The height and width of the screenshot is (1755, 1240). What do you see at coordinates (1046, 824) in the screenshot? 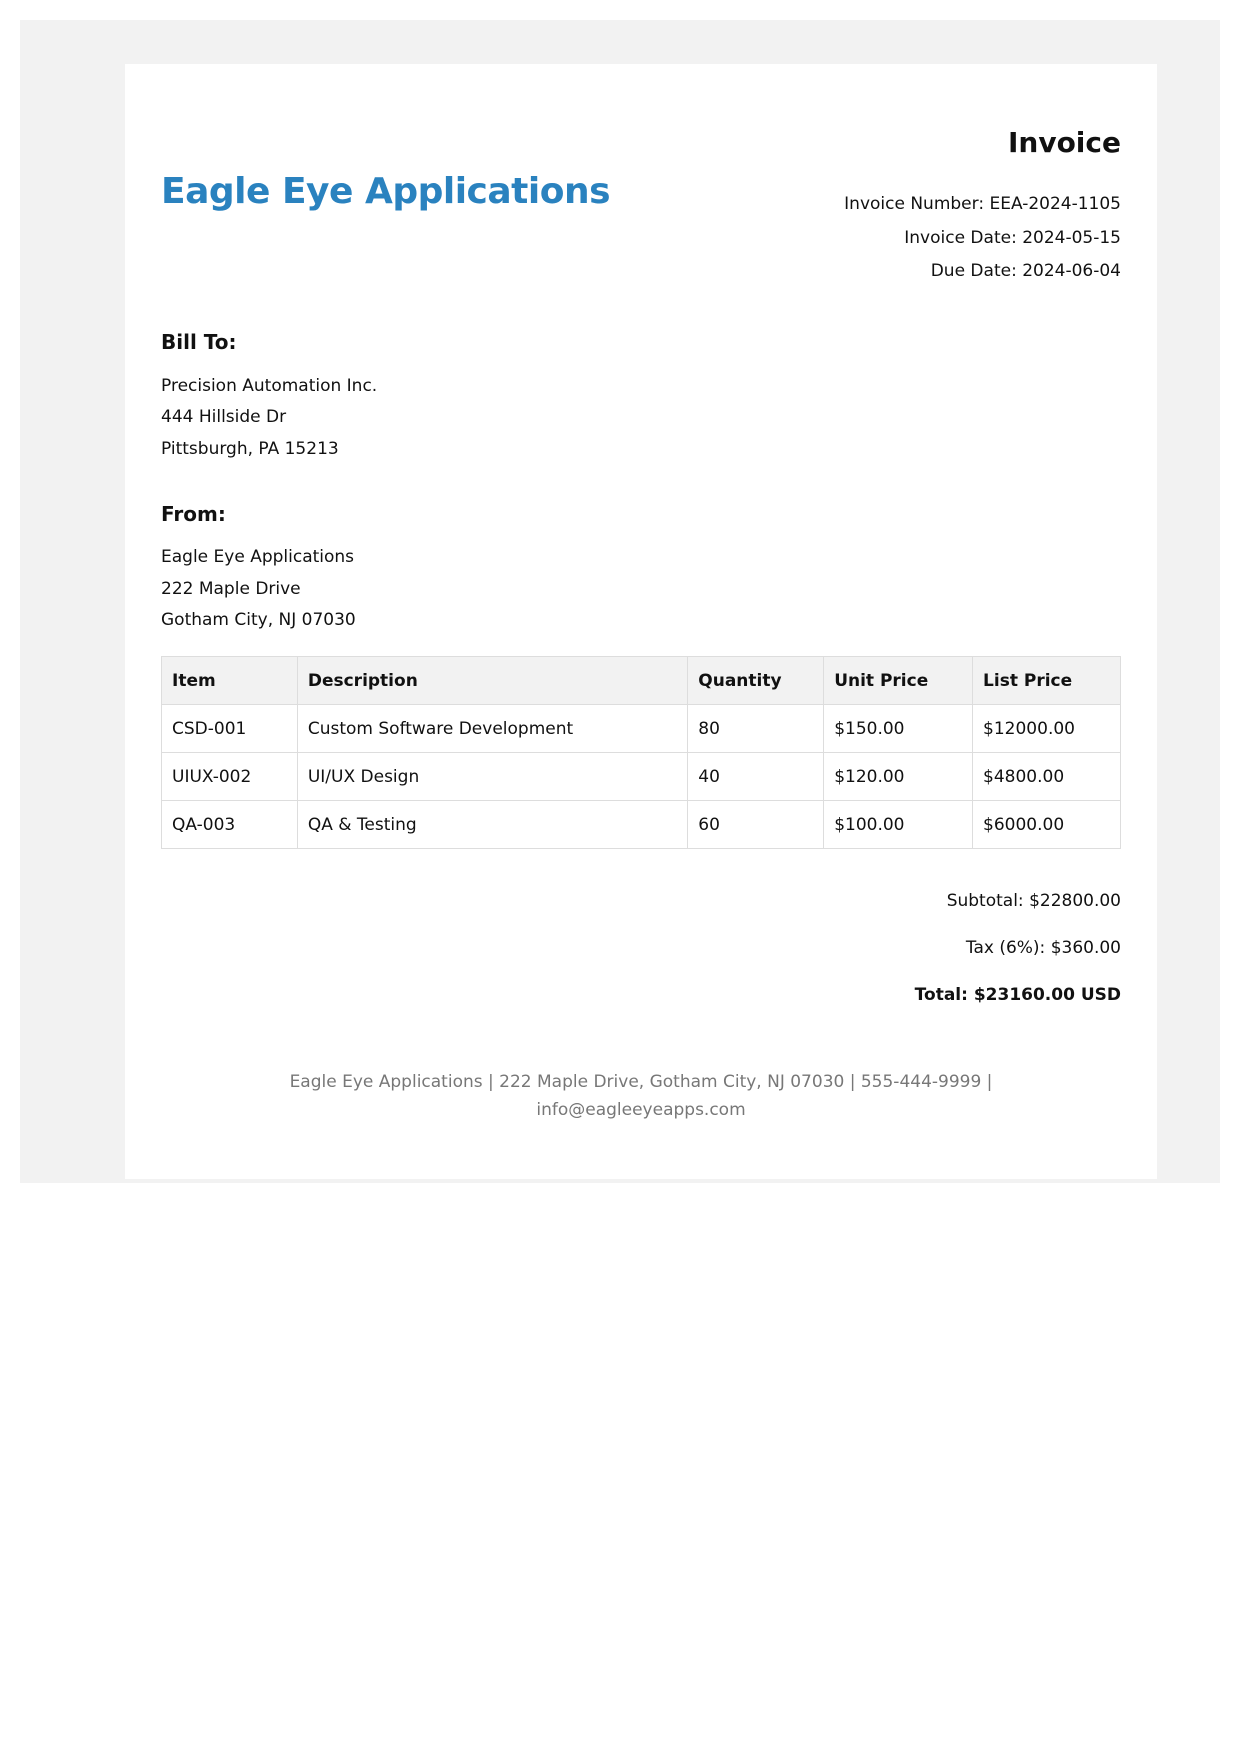
I see `cell-list-price: $6000.00` at bounding box center [1046, 824].